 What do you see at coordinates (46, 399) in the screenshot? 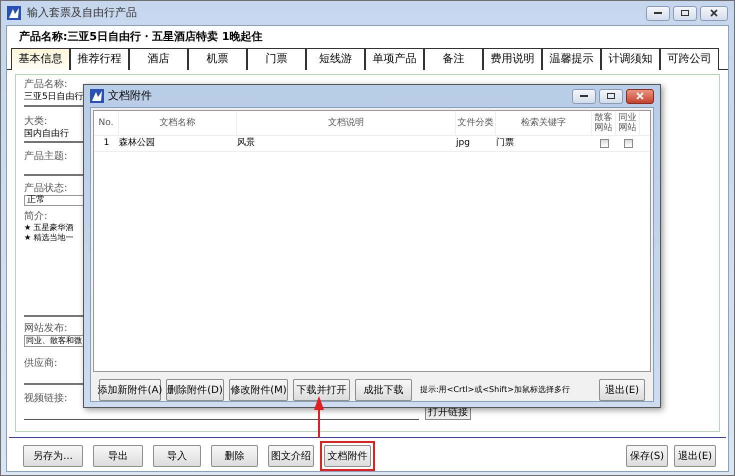
I see `field-label: 视频链接:` at bounding box center [46, 399].